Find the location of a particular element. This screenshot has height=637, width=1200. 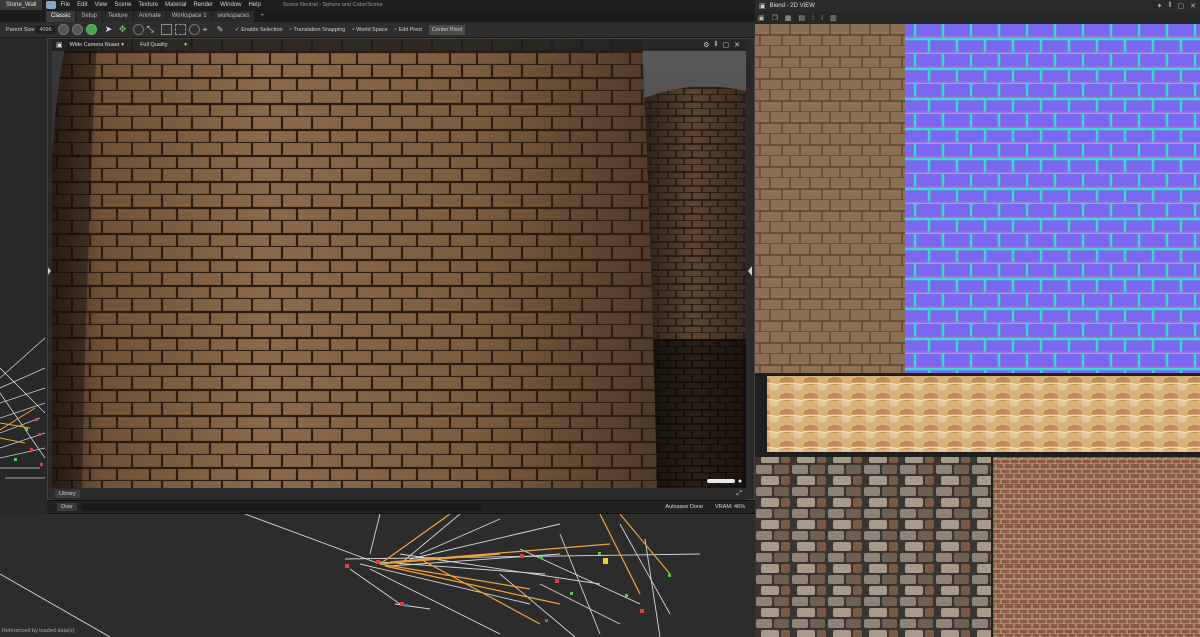

camera-icon: ▣ is located at coordinates (59, 45).